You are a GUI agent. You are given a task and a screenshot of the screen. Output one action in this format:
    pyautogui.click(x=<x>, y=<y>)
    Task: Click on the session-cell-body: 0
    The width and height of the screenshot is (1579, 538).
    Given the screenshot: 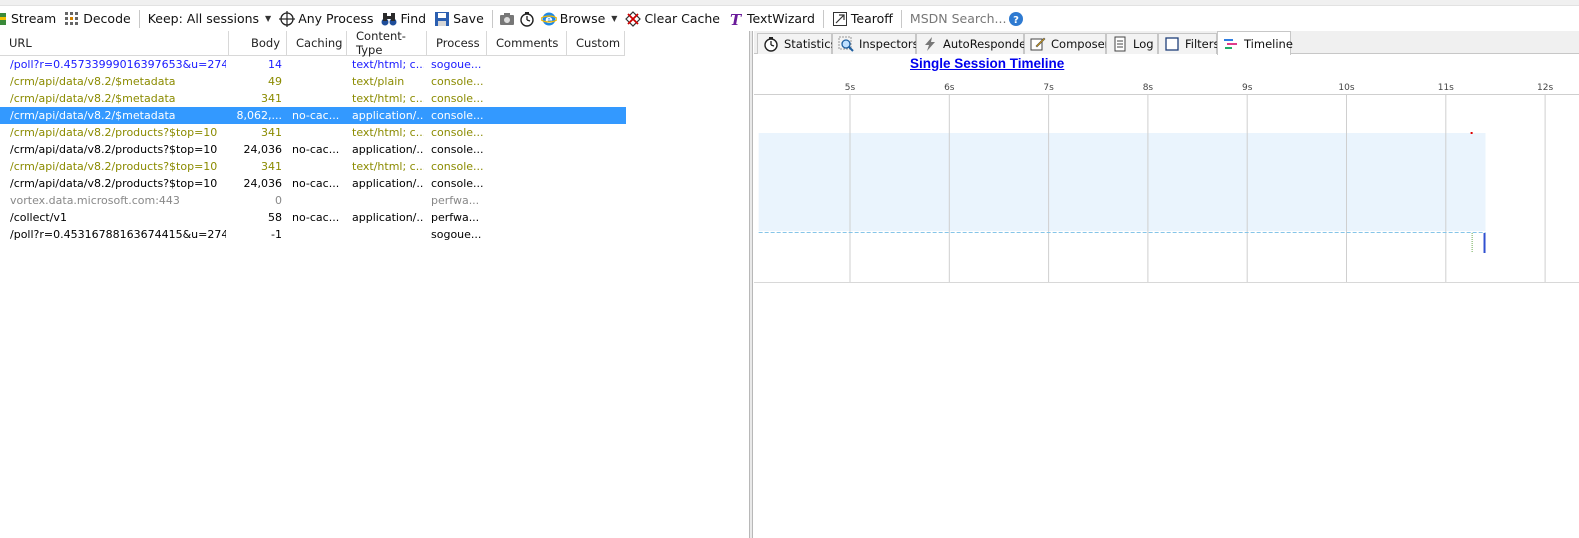 What is the action you would take?
    pyautogui.click(x=278, y=200)
    